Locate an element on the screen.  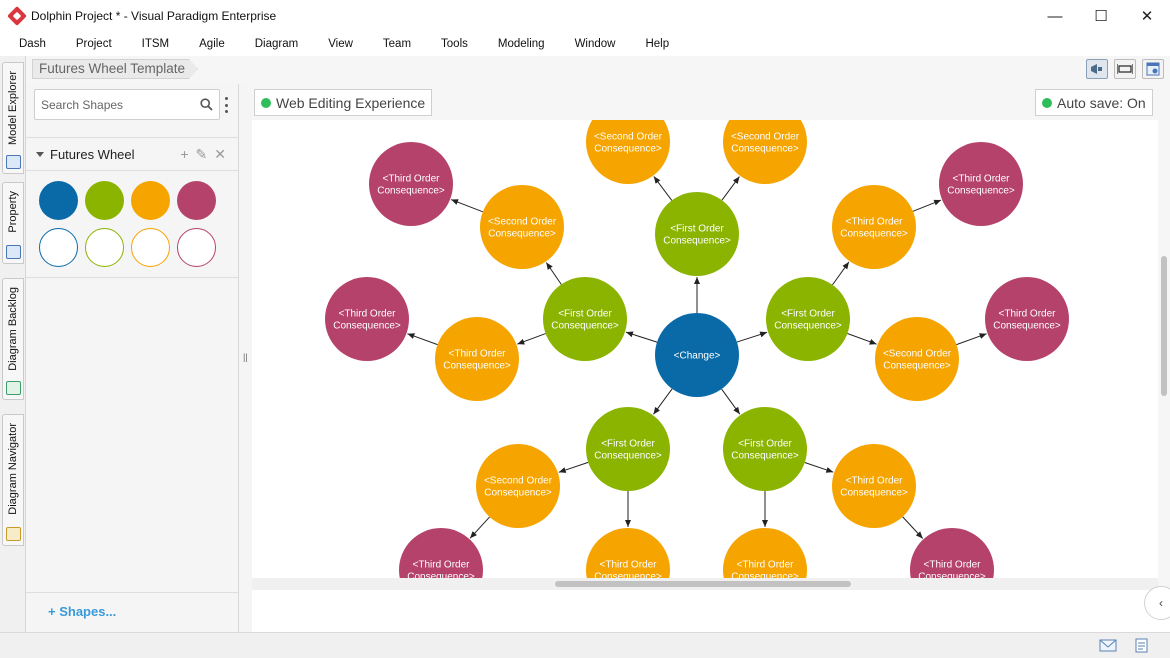
search-shapes-input is located at coordinates (116, 104).